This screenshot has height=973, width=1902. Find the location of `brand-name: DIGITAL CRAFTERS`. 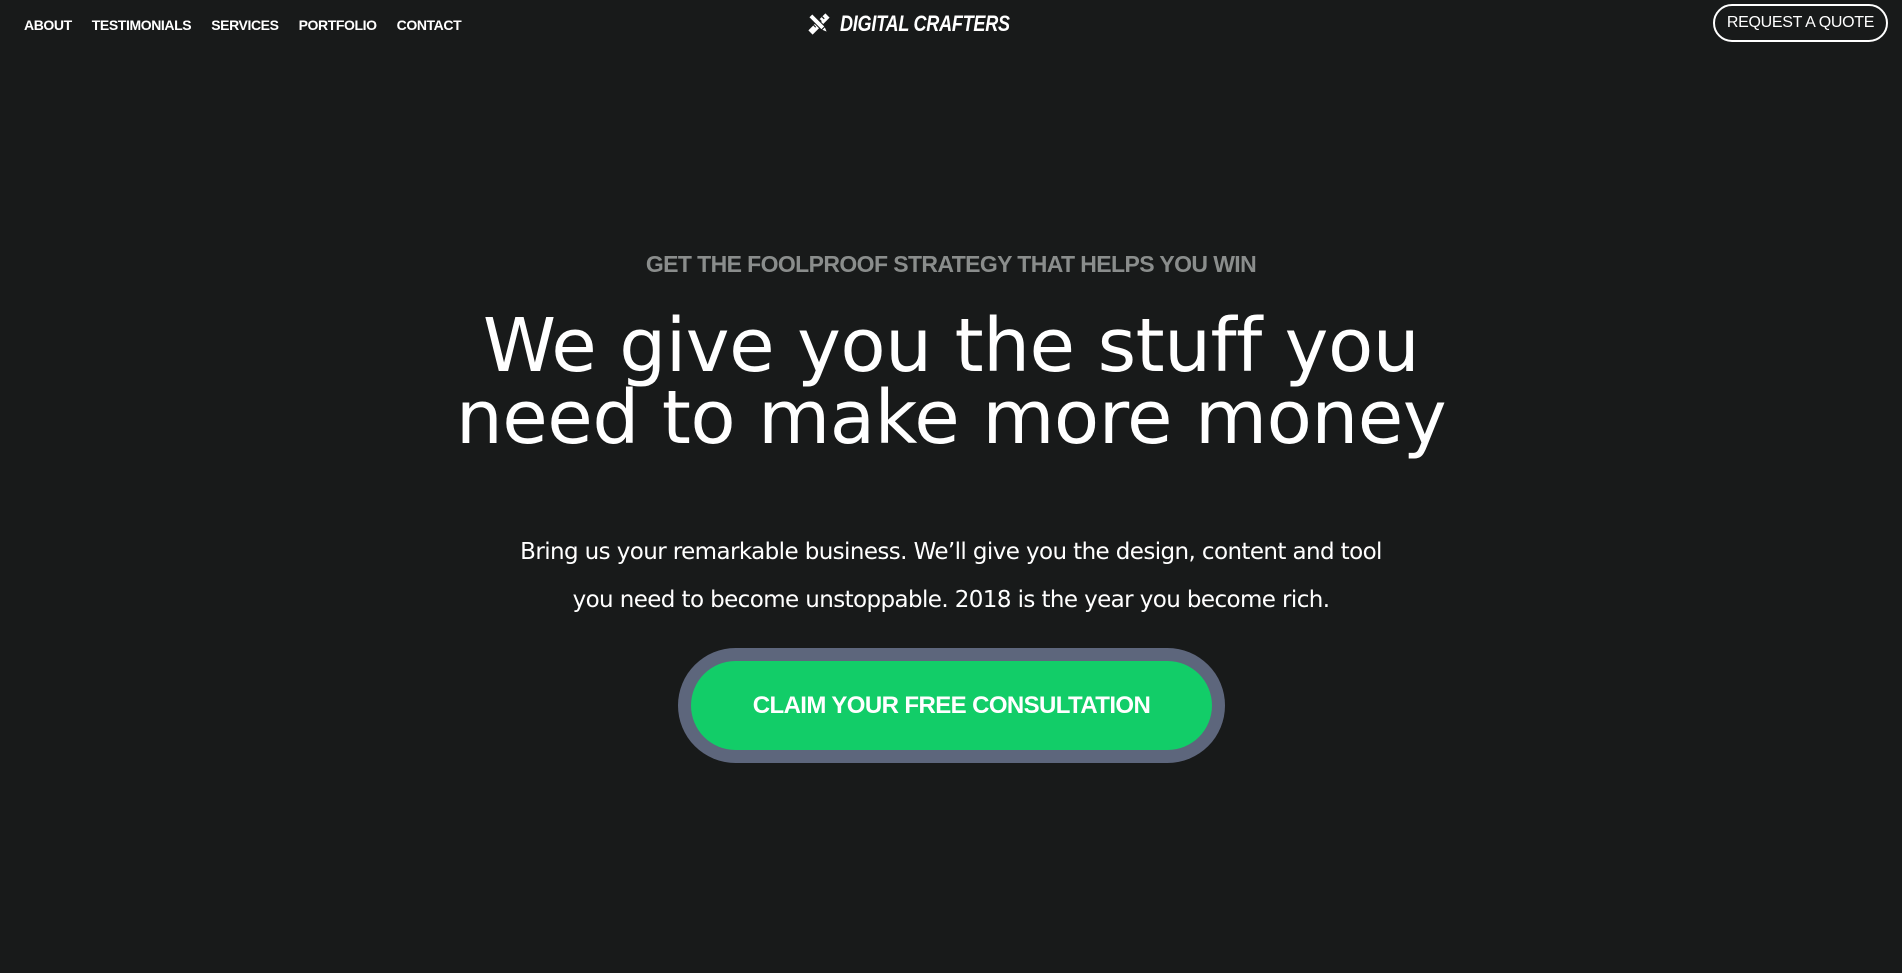

brand-name: DIGITAL CRAFTERS is located at coordinates (925, 23).